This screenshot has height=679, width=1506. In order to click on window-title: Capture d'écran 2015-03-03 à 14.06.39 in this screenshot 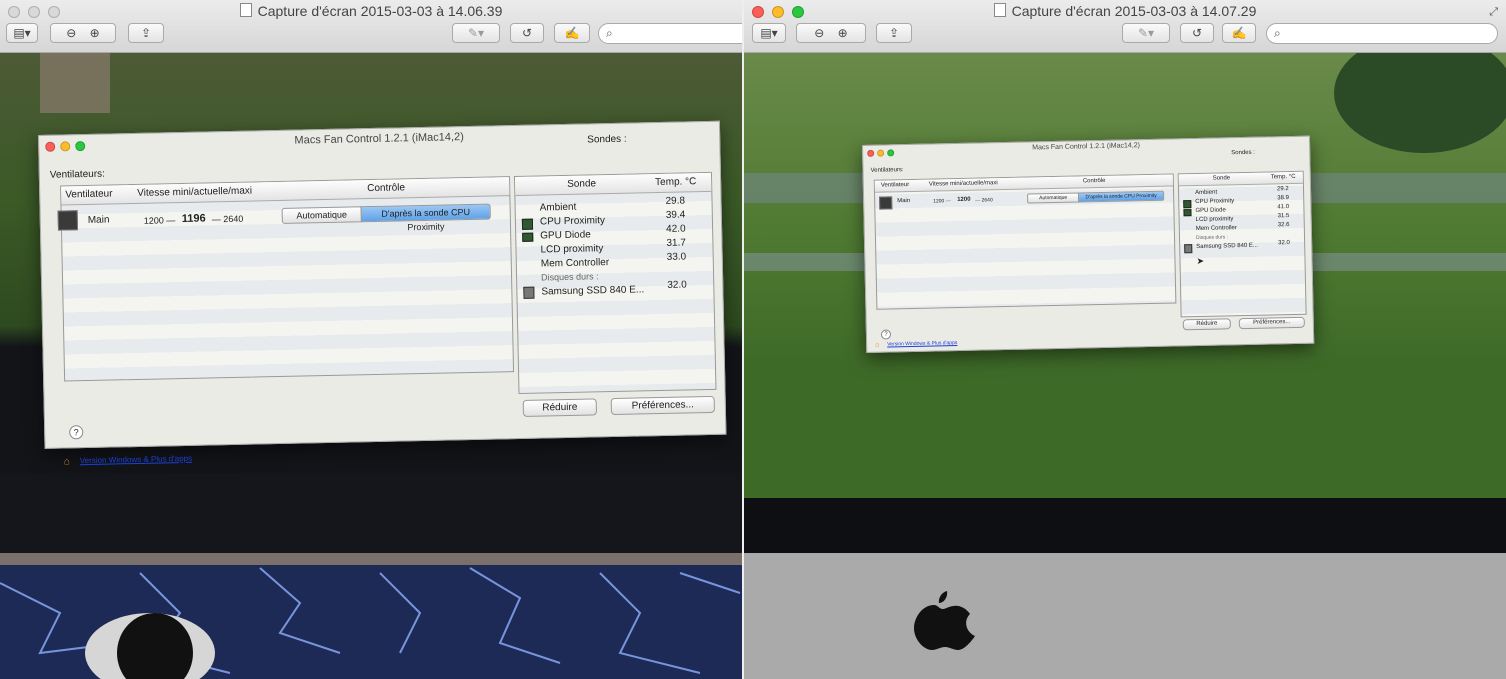, I will do `click(371, 11)`.